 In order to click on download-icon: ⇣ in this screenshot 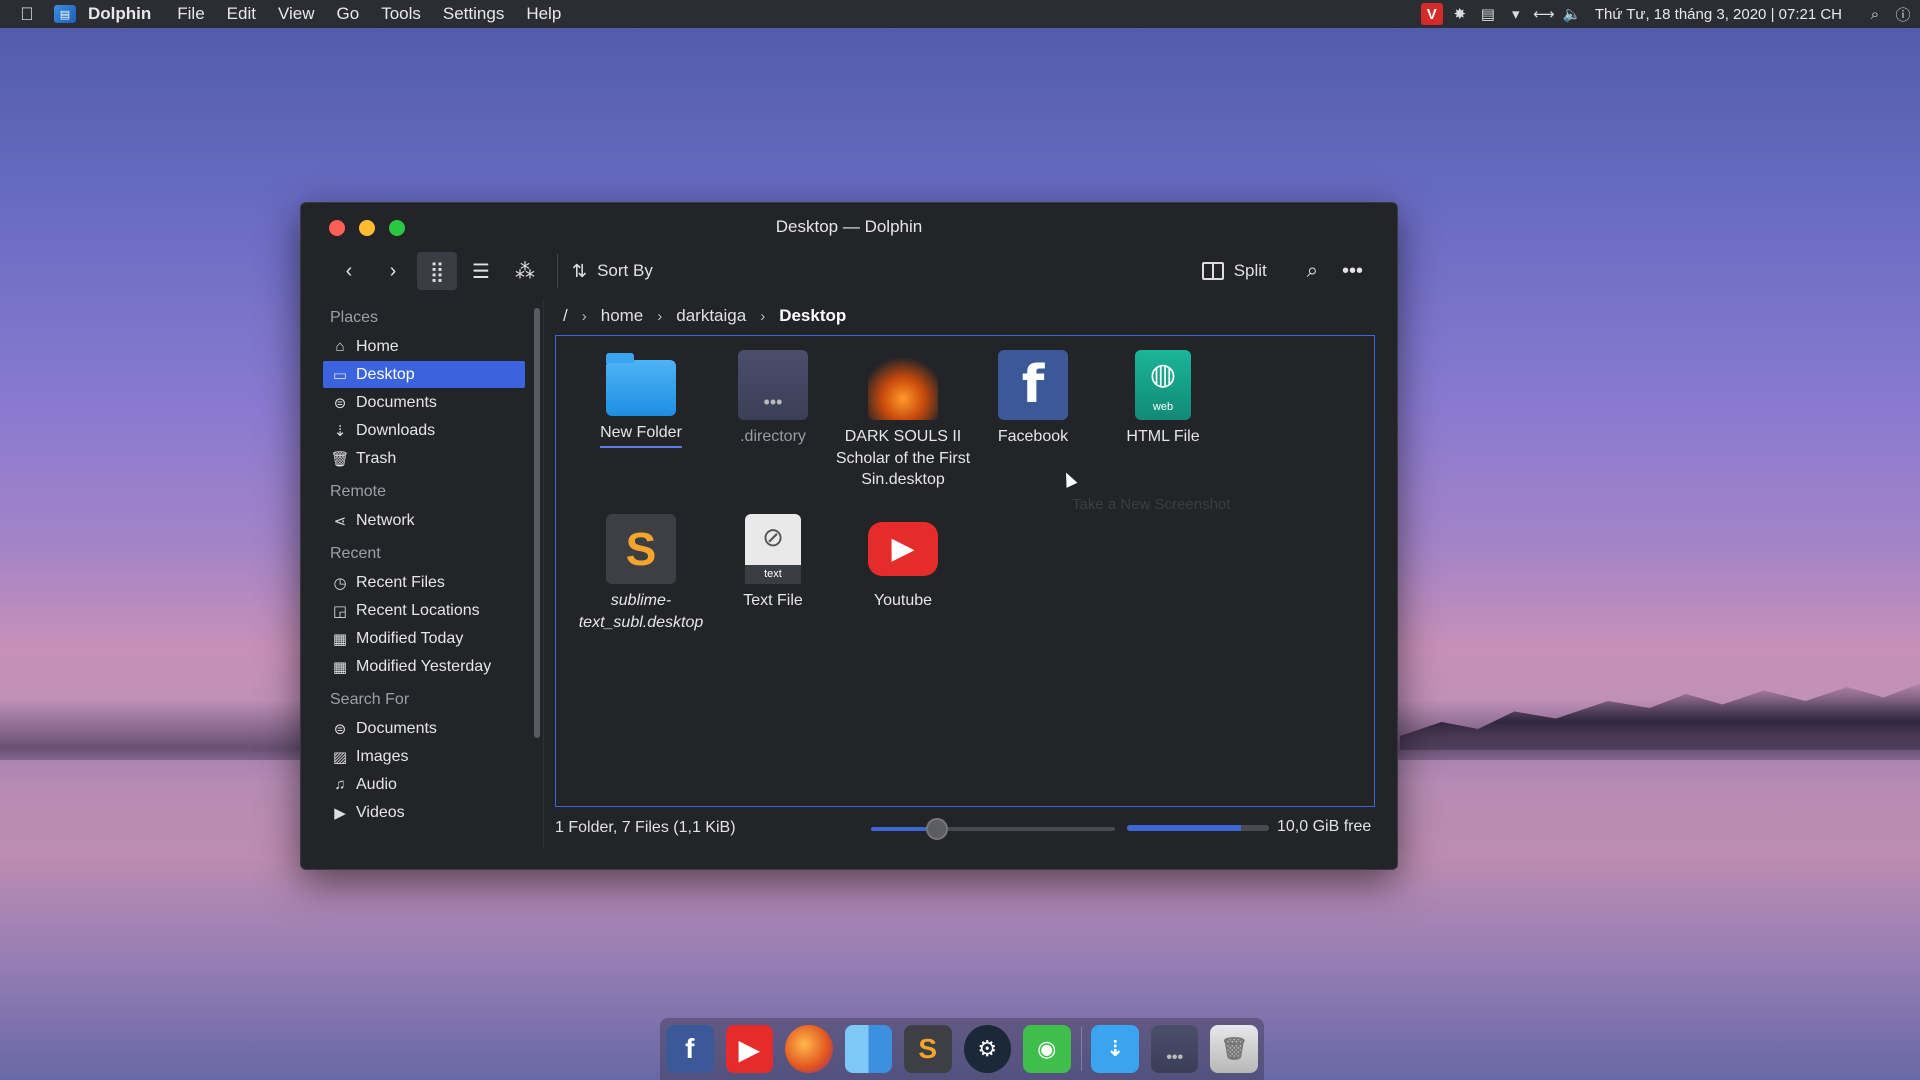, I will do `click(340, 431)`.